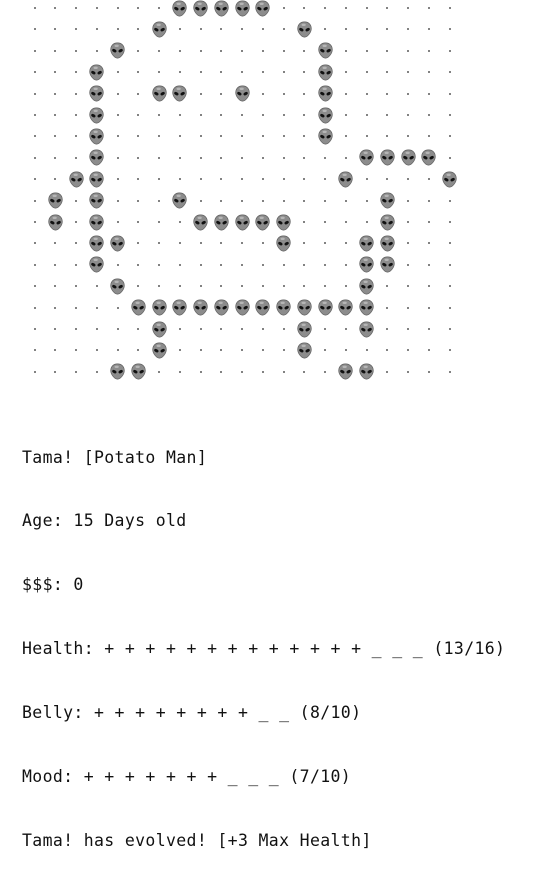 The width and height of the screenshot is (551, 894). I want to click on pet-name-line: Tama! [Potato Man], so click(115, 457).